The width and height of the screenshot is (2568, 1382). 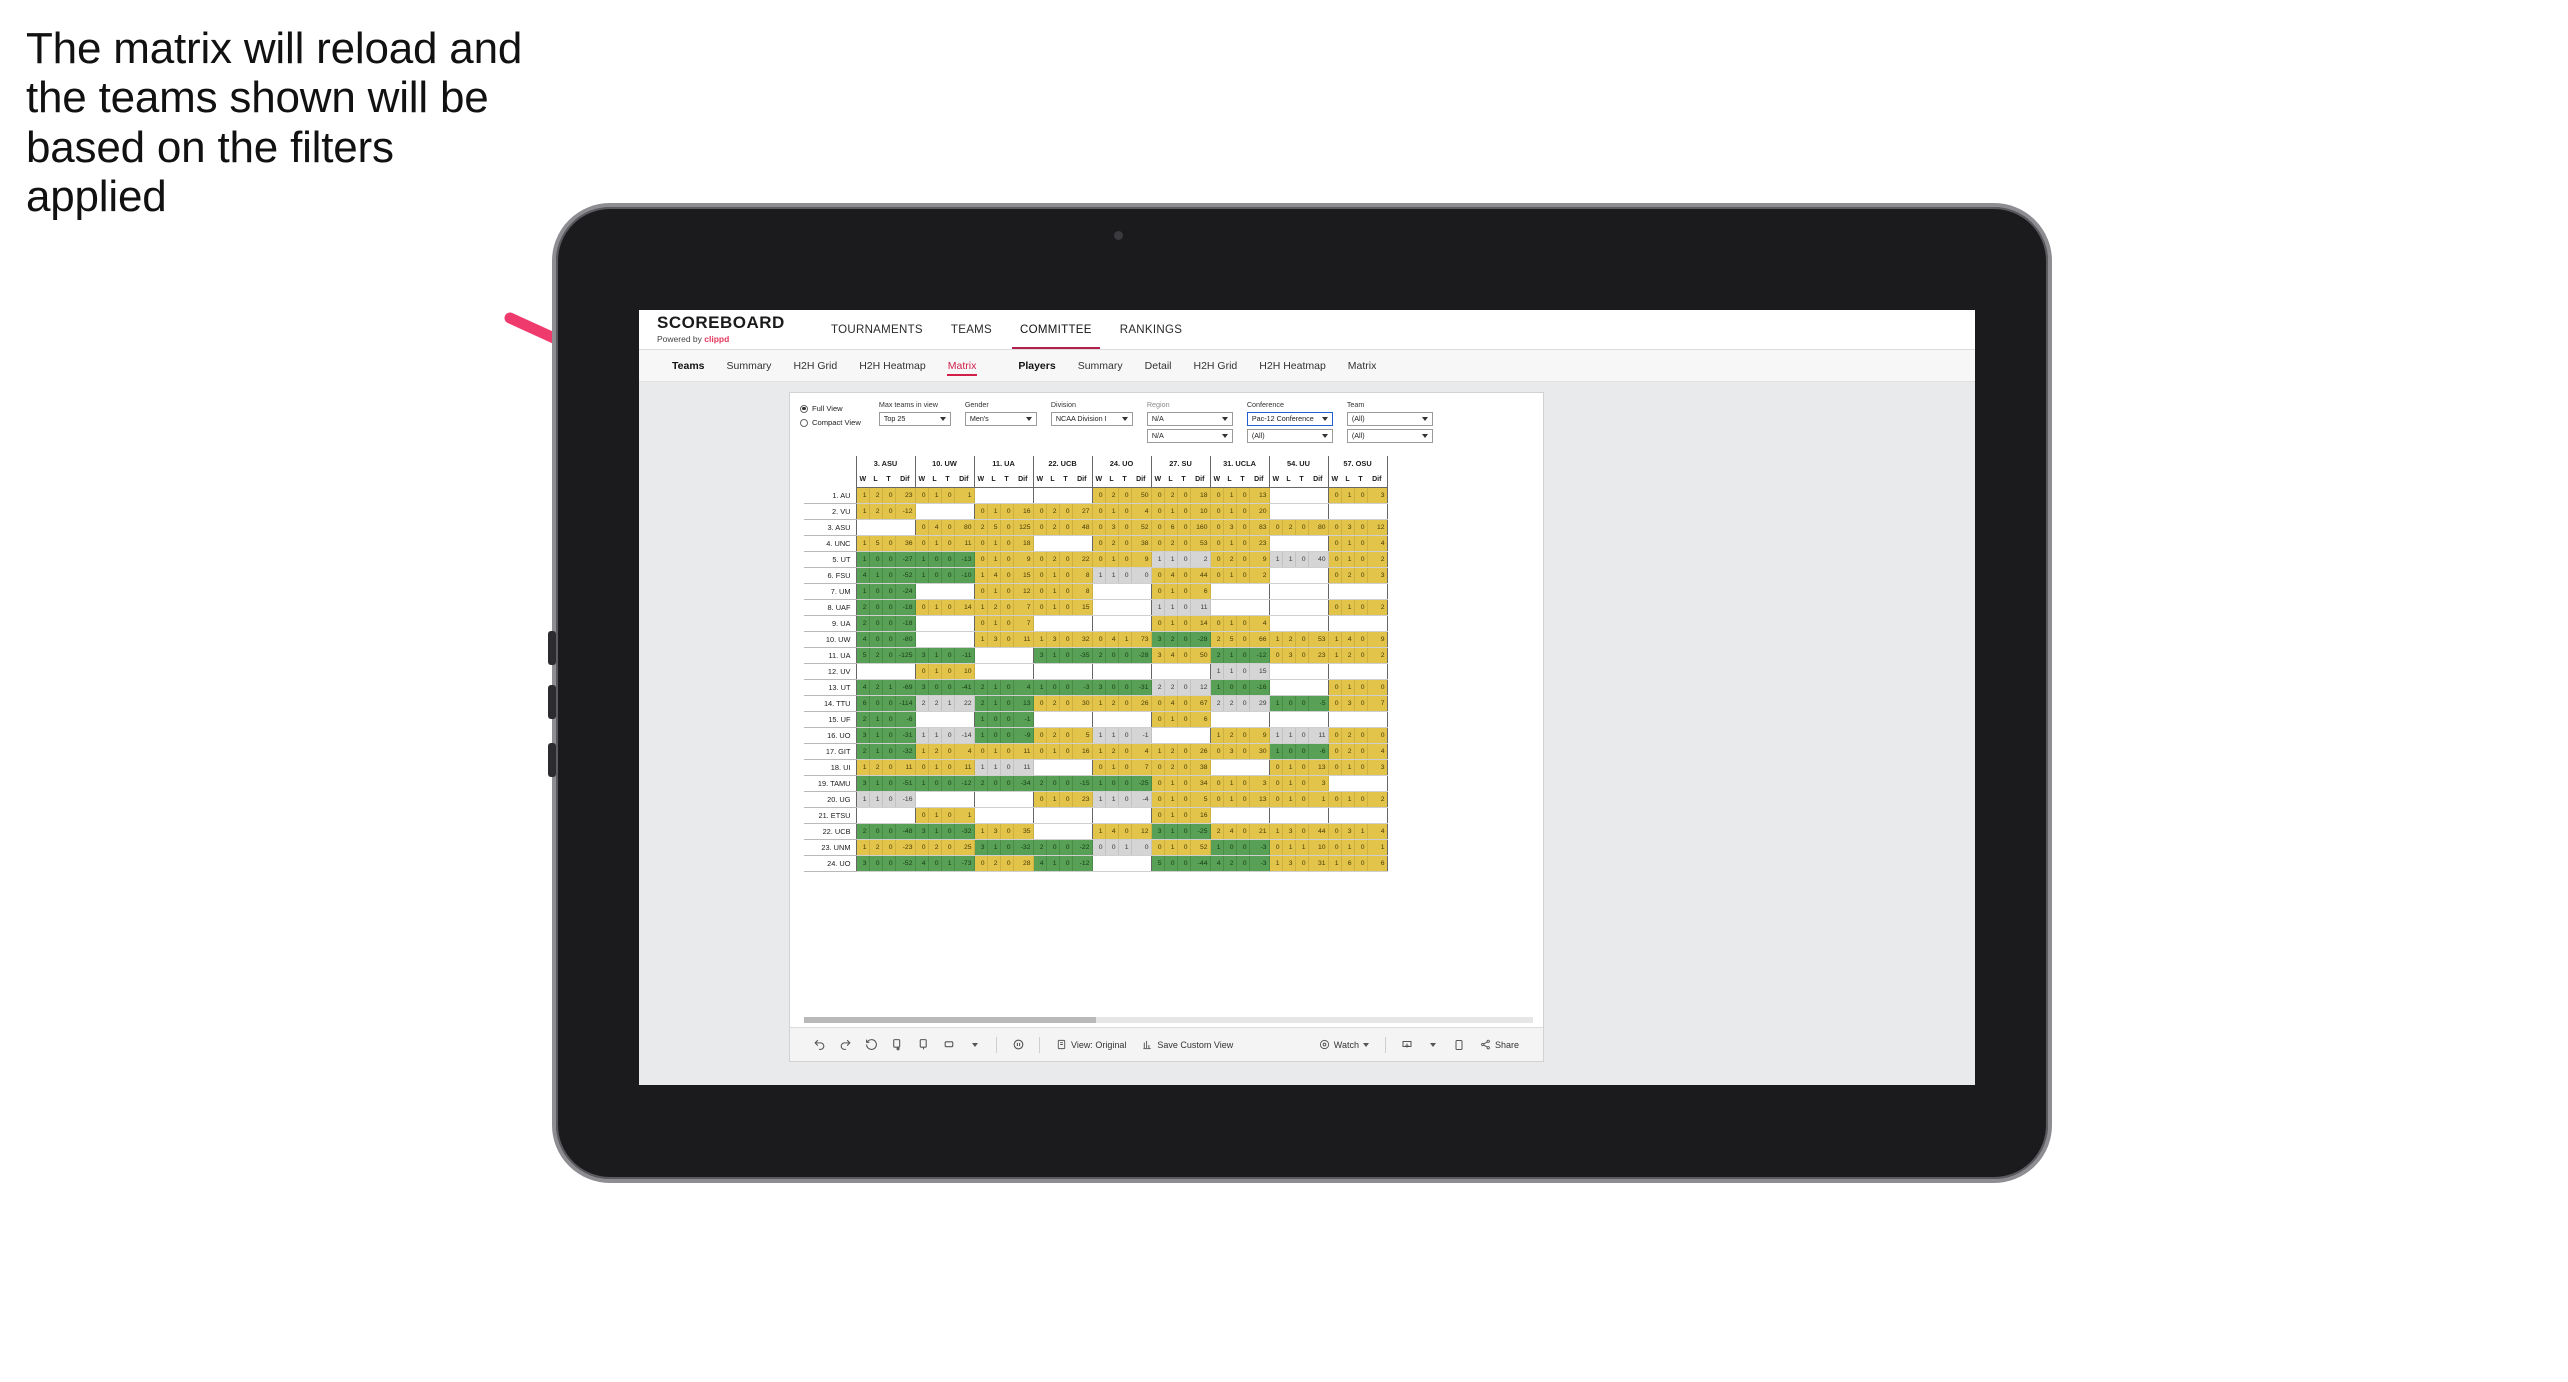 I want to click on matrix-row-label: 22. UCB, so click(x=830, y=831).